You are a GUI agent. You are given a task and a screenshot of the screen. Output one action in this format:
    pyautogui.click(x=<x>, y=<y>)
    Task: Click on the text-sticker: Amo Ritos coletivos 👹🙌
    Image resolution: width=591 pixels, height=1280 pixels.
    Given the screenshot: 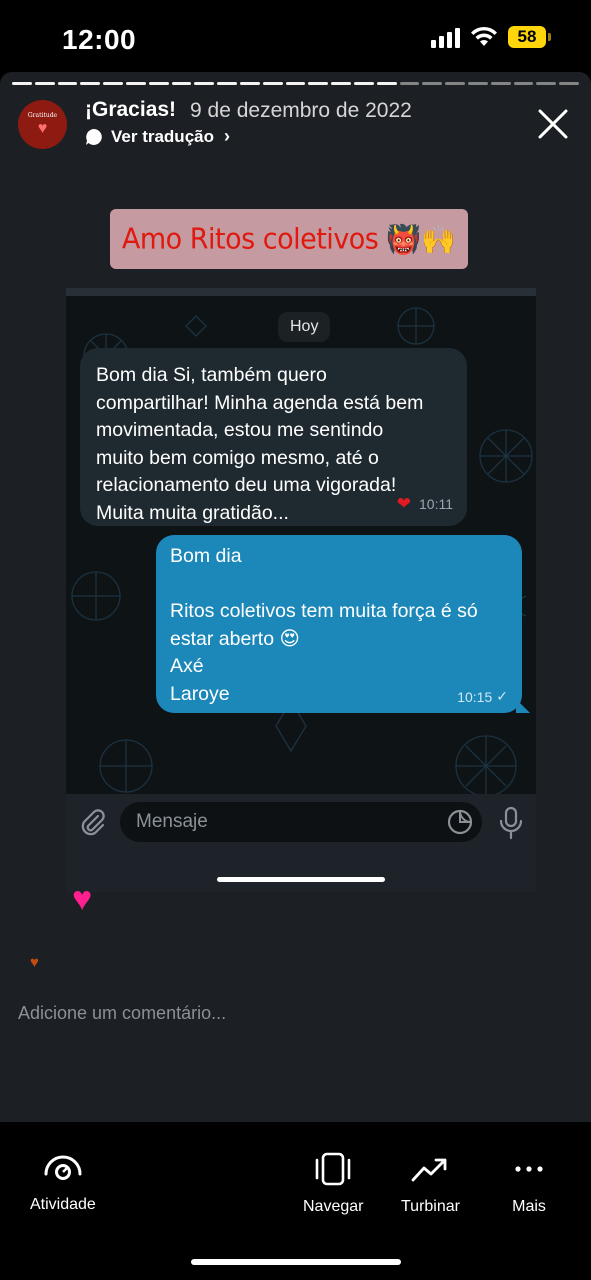 What is the action you would take?
    pyautogui.click(x=289, y=239)
    